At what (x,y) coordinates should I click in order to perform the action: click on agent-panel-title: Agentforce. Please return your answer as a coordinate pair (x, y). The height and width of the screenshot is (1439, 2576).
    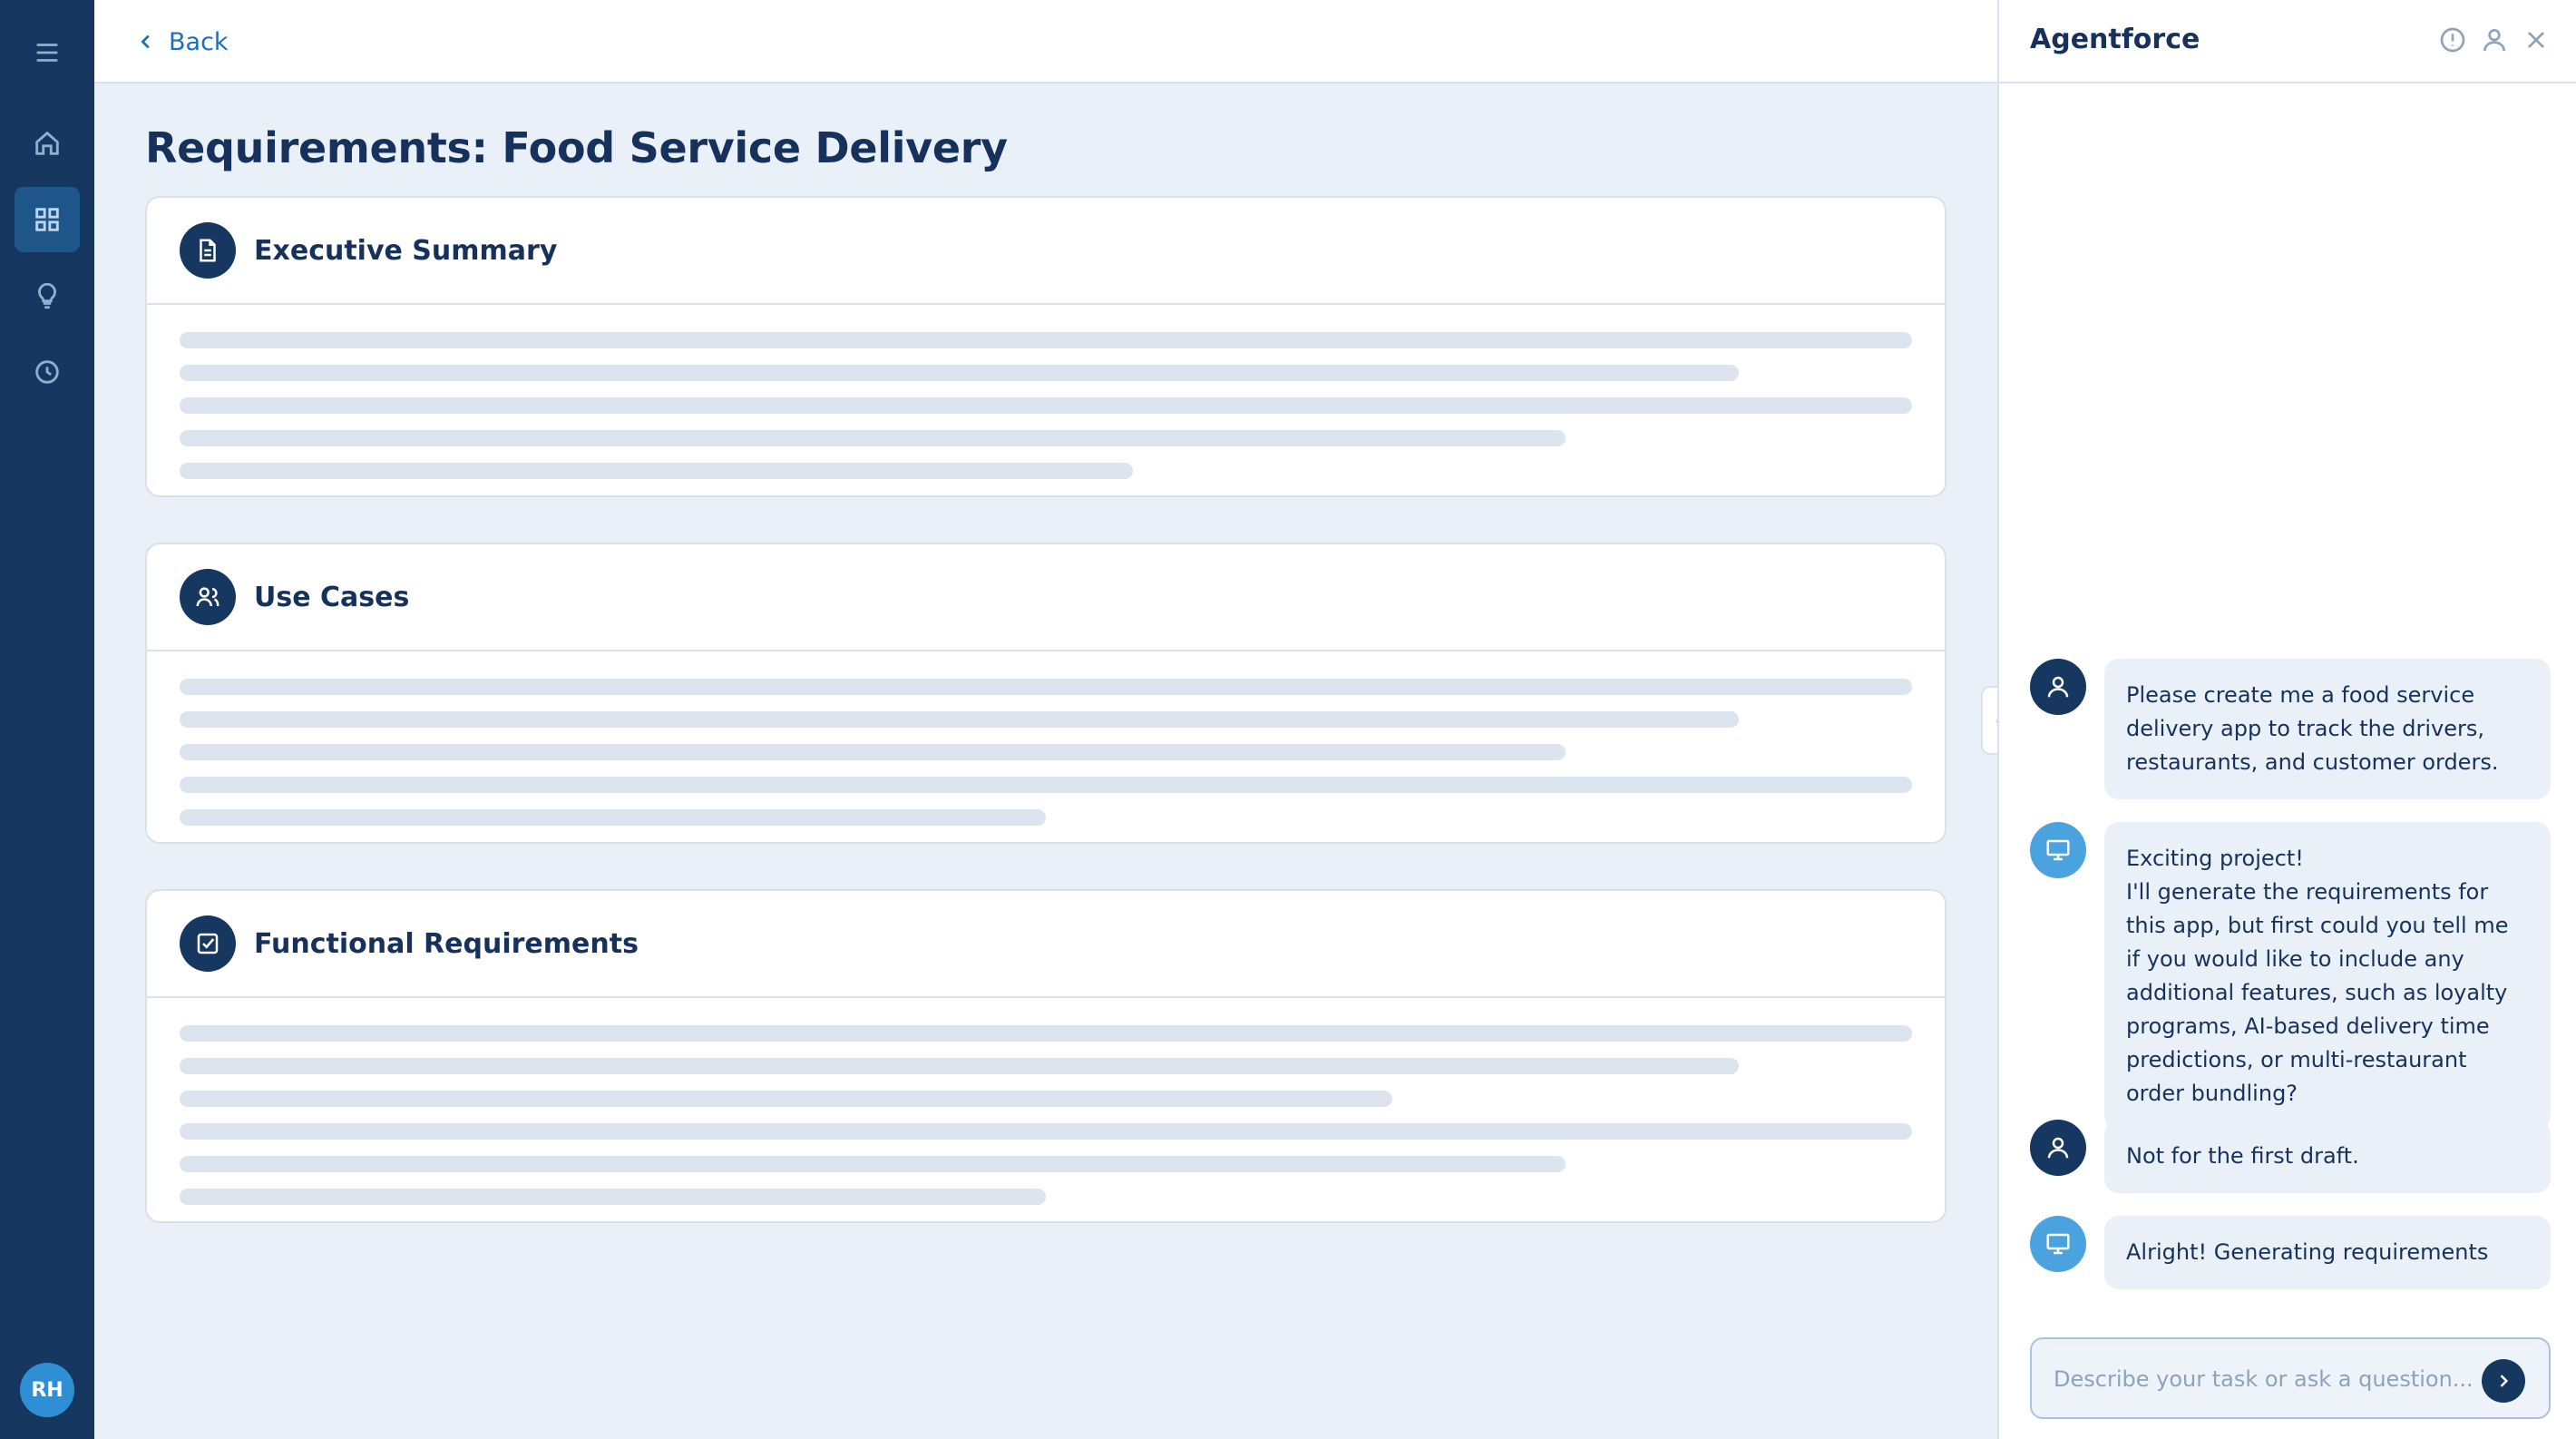
    Looking at the image, I should click on (2115, 39).